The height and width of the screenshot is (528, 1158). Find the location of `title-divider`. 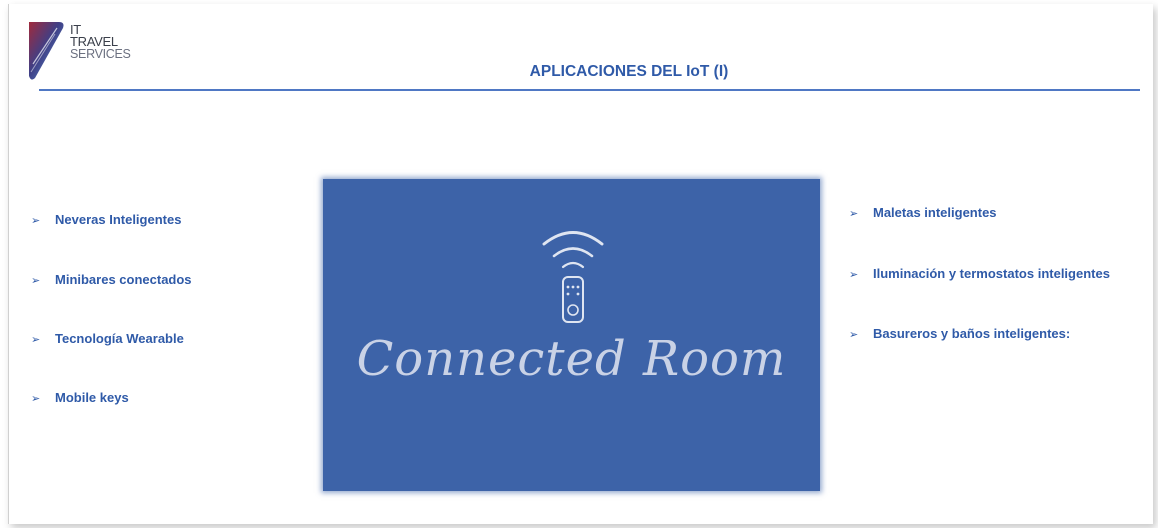

title-divider is located at coordinates (589, 90).